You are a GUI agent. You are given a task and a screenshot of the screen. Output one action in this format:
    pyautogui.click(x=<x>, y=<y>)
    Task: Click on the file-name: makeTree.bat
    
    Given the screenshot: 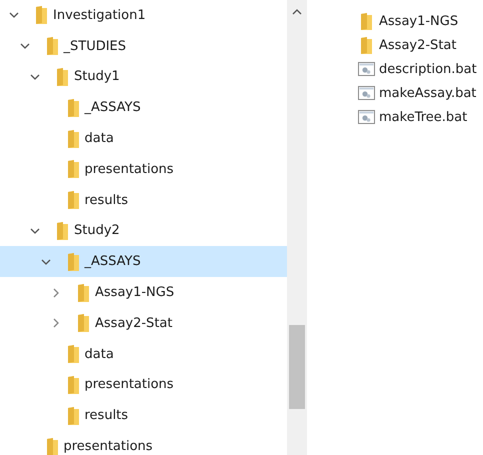 What is the action you would take?
    pyautogui.click(x=423, y=117)
    